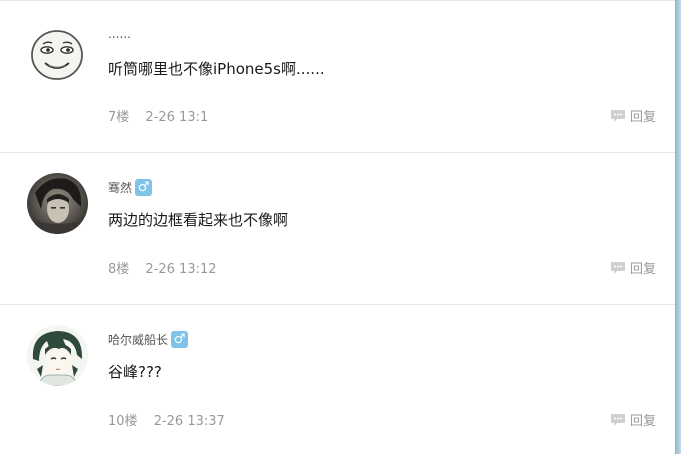 Image resolution: width=681 pixels, height=454 pixels. What do you see at coordinates (119, 269) in the screenshot?
I see `floor-number: 8楼` at bounding box center [119, 269].